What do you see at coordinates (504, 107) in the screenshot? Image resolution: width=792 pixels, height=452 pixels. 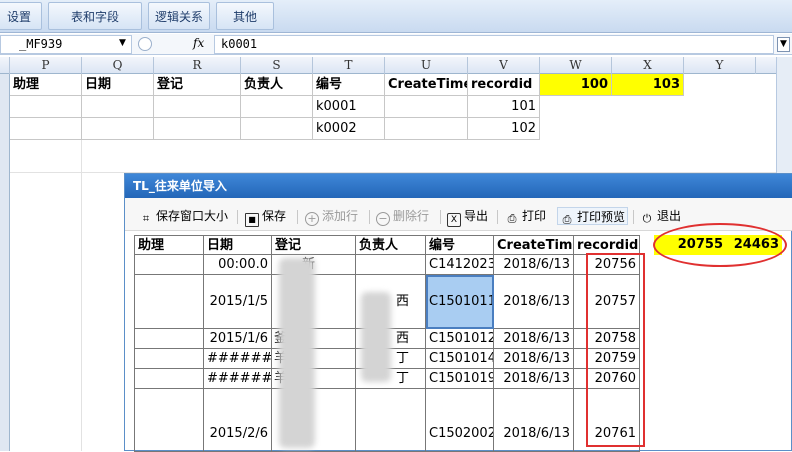 I see `cell-v-row2: 101` at bounding box center [504, 107].